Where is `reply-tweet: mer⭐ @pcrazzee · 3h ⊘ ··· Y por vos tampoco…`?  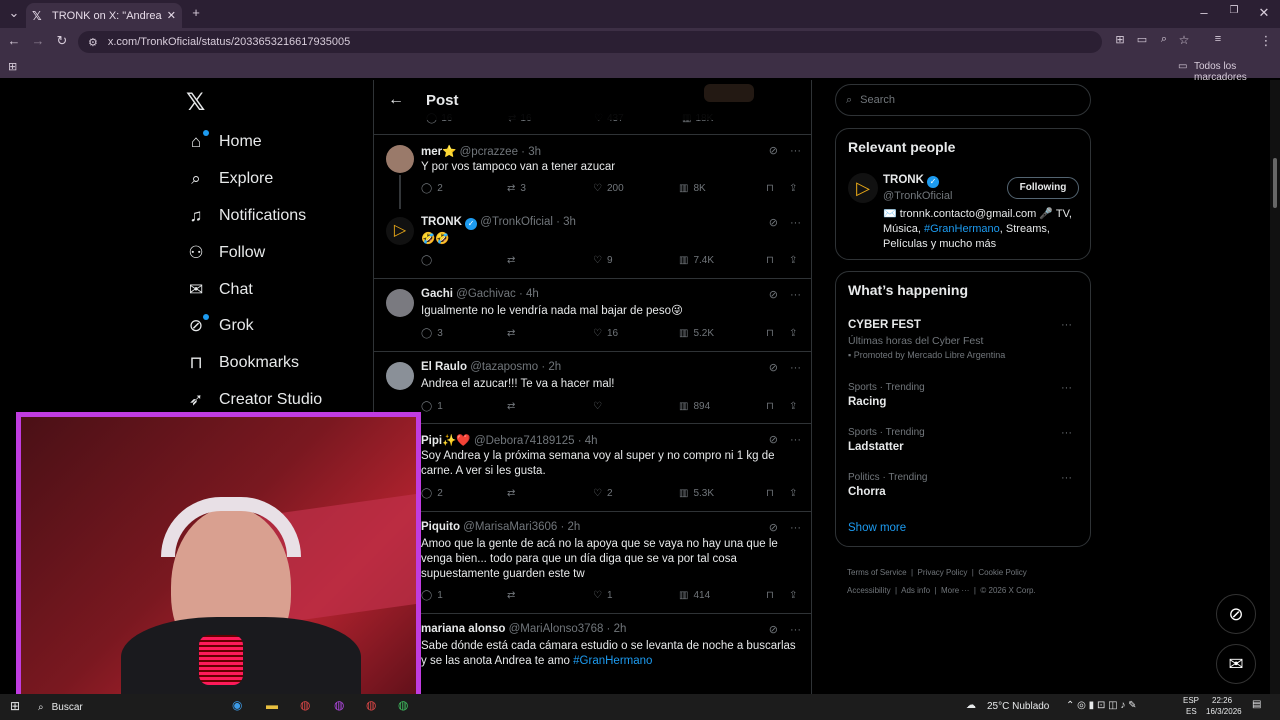 reply-tweet: mer⭐ @pcrazzee · 3h ⊘ ··· Y por vos tampoco… is located at coordinates (592, 172).